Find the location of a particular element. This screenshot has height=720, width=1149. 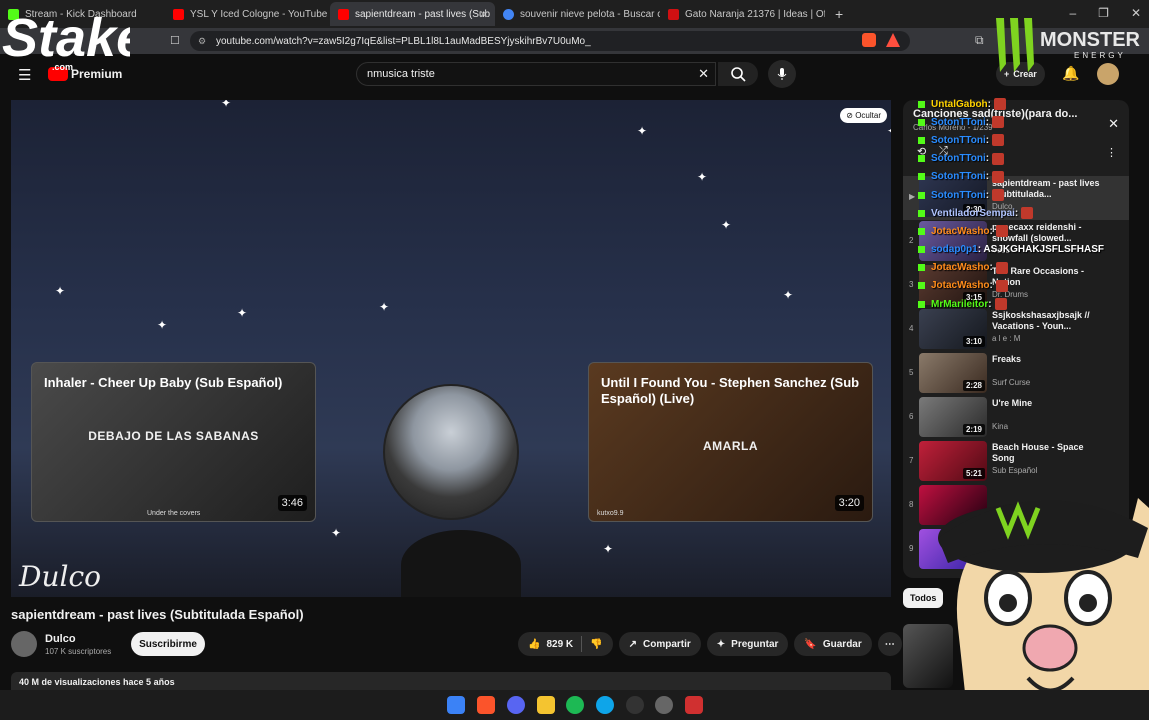

voice-search-button is located at coordinates (782, 74).